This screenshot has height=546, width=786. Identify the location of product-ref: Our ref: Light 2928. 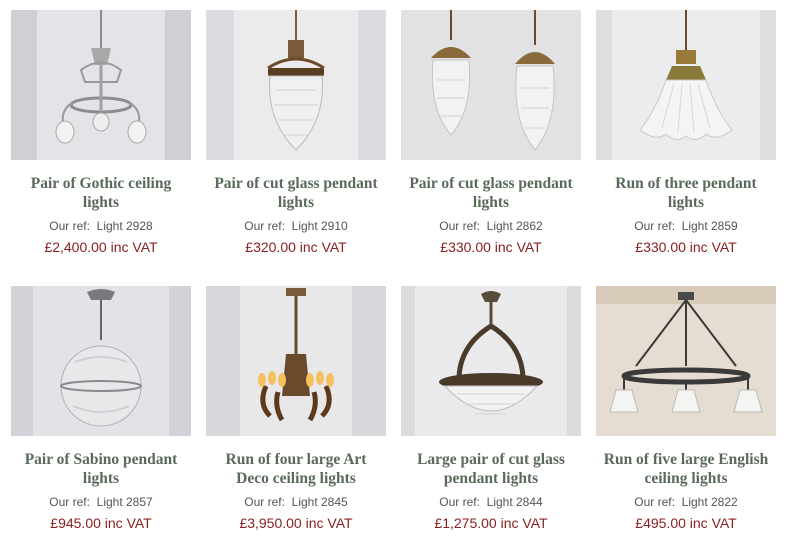
(101, 226).